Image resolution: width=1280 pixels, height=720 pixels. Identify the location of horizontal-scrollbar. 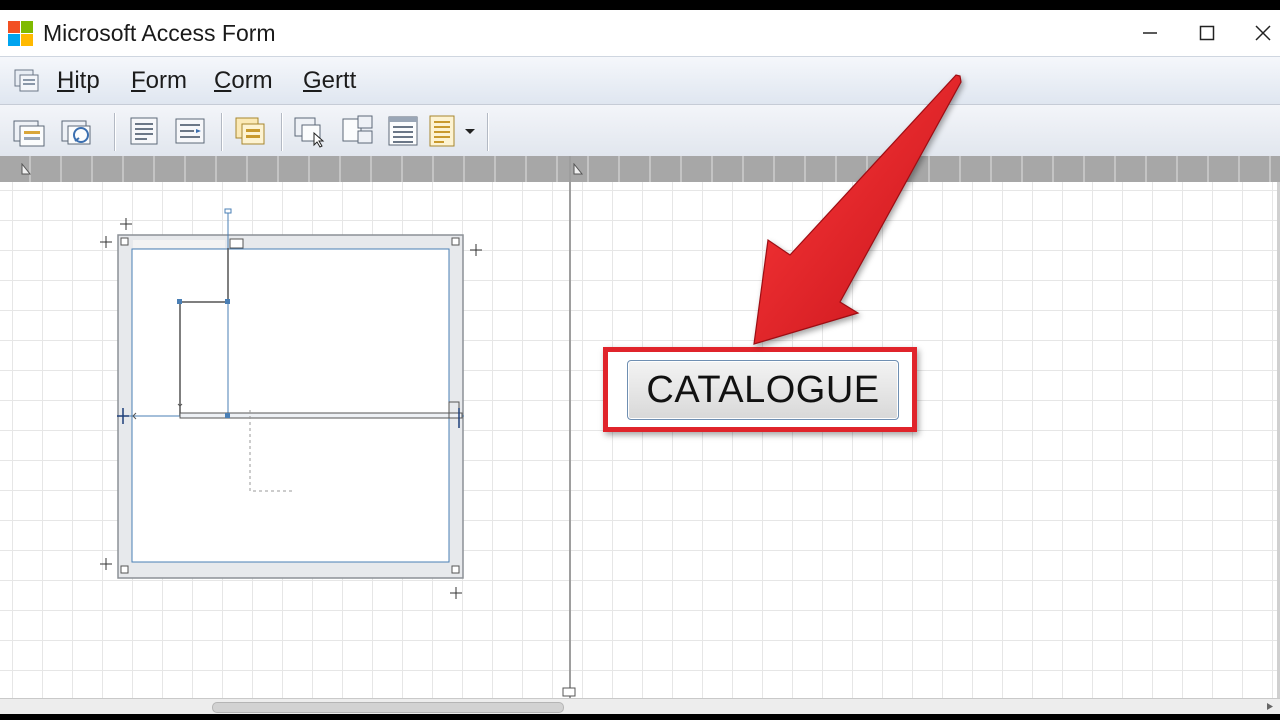
(640, 706).